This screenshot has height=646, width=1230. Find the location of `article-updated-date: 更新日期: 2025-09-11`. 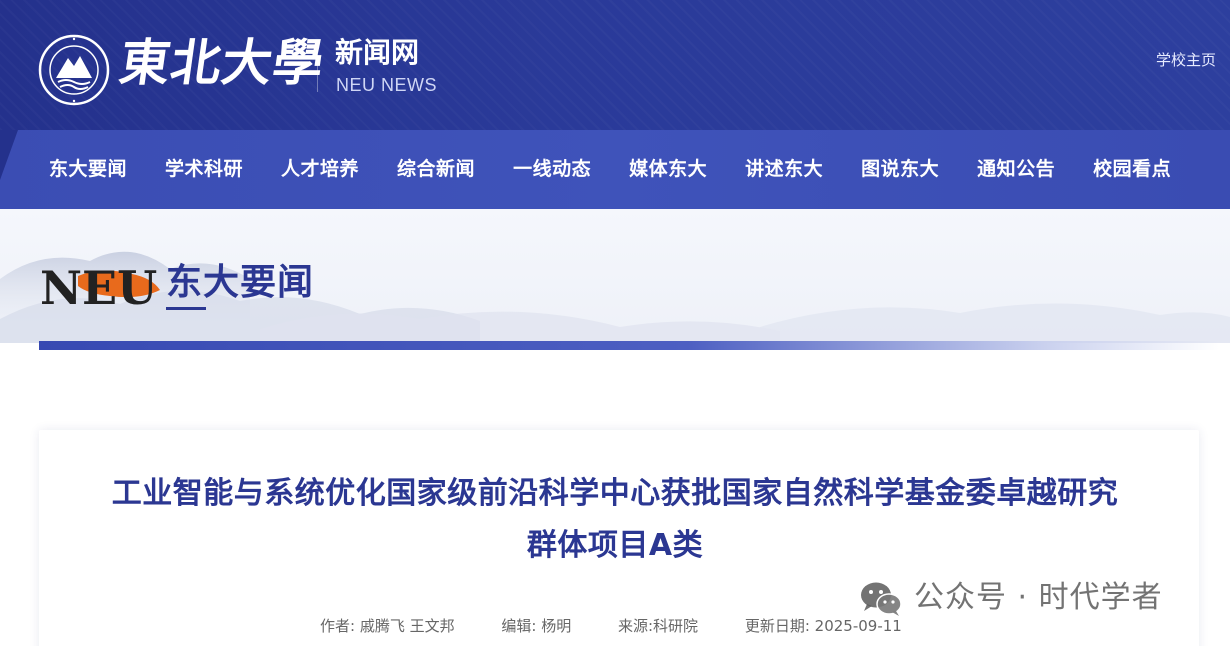

article-updated-date: 更新日期: 2025-09-11 is located at coordinates (823, 626).